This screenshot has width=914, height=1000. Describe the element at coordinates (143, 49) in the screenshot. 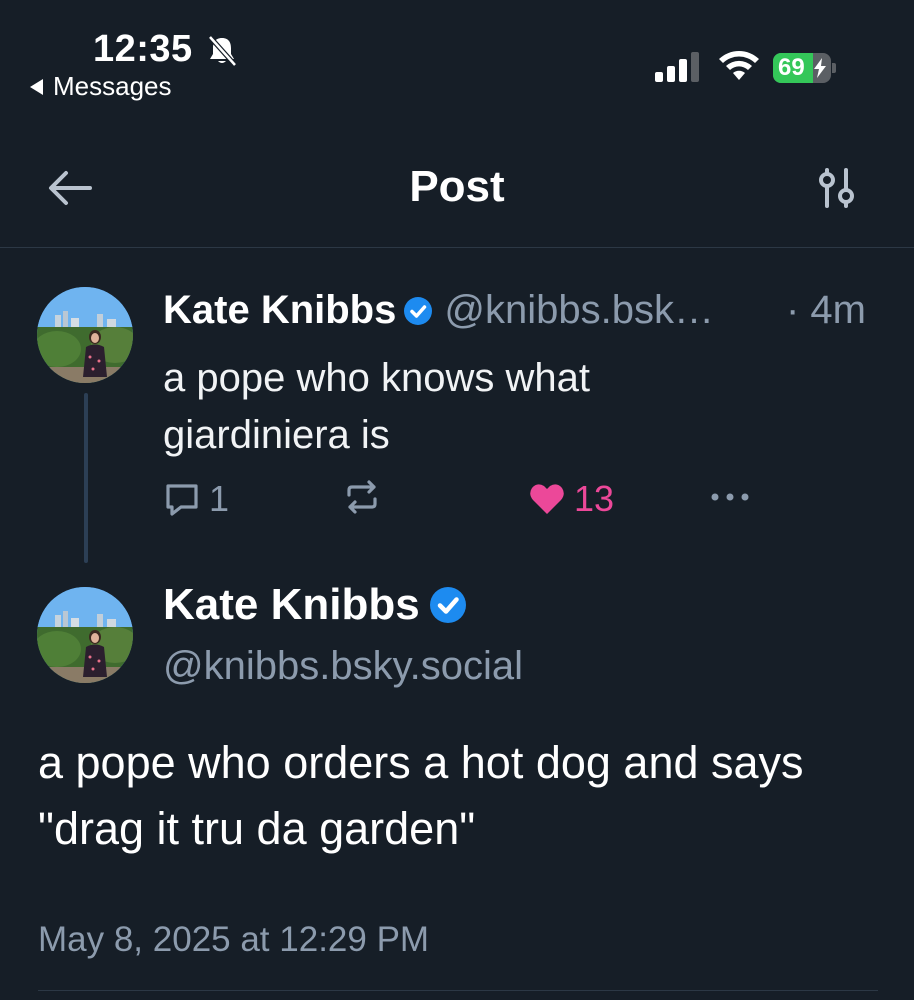

I see `status-time: 12:35` at that location.